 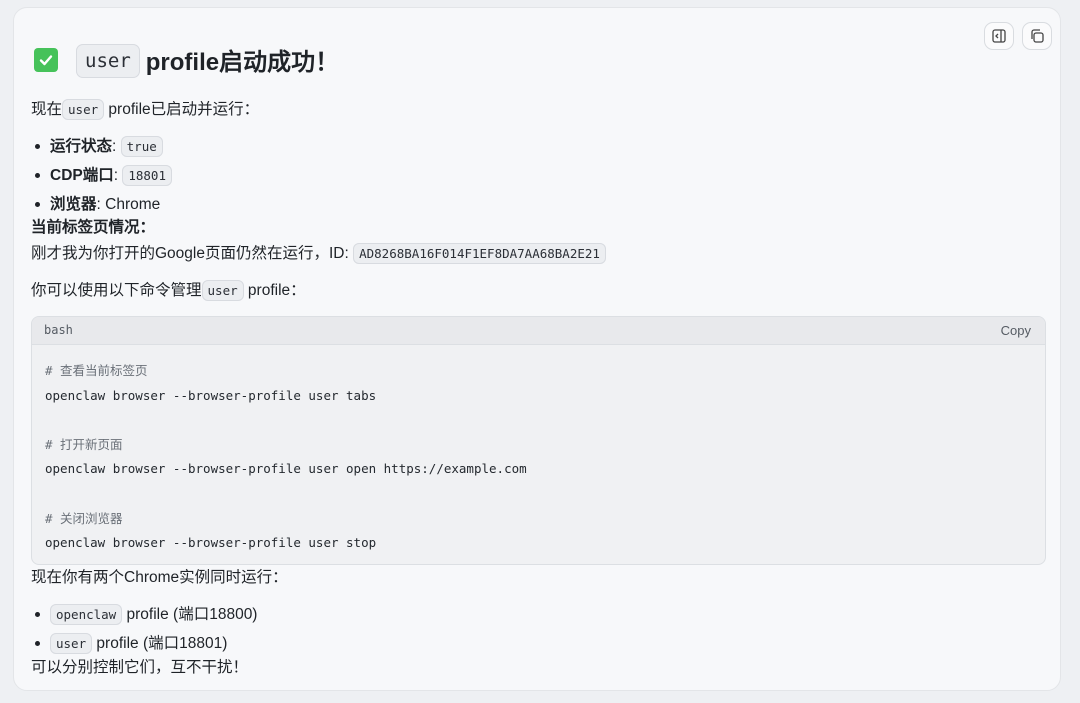 I want to click on copy-message-button, so click(x=1037, y=36).